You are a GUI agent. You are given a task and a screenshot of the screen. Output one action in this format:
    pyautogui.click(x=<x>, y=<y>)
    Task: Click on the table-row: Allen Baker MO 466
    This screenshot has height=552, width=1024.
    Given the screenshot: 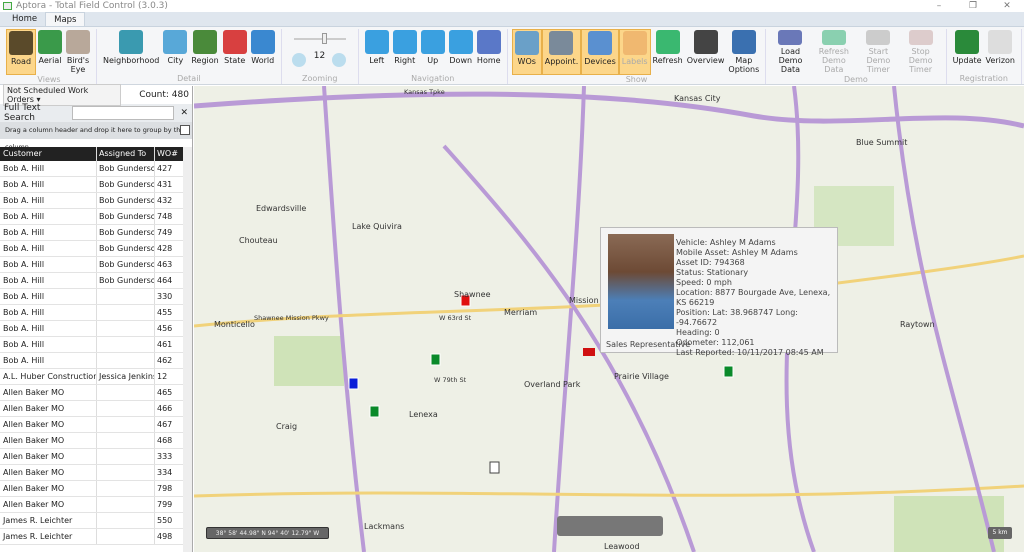 What is the action you would take?
    pyautogui.click(x=91, y=409)
    